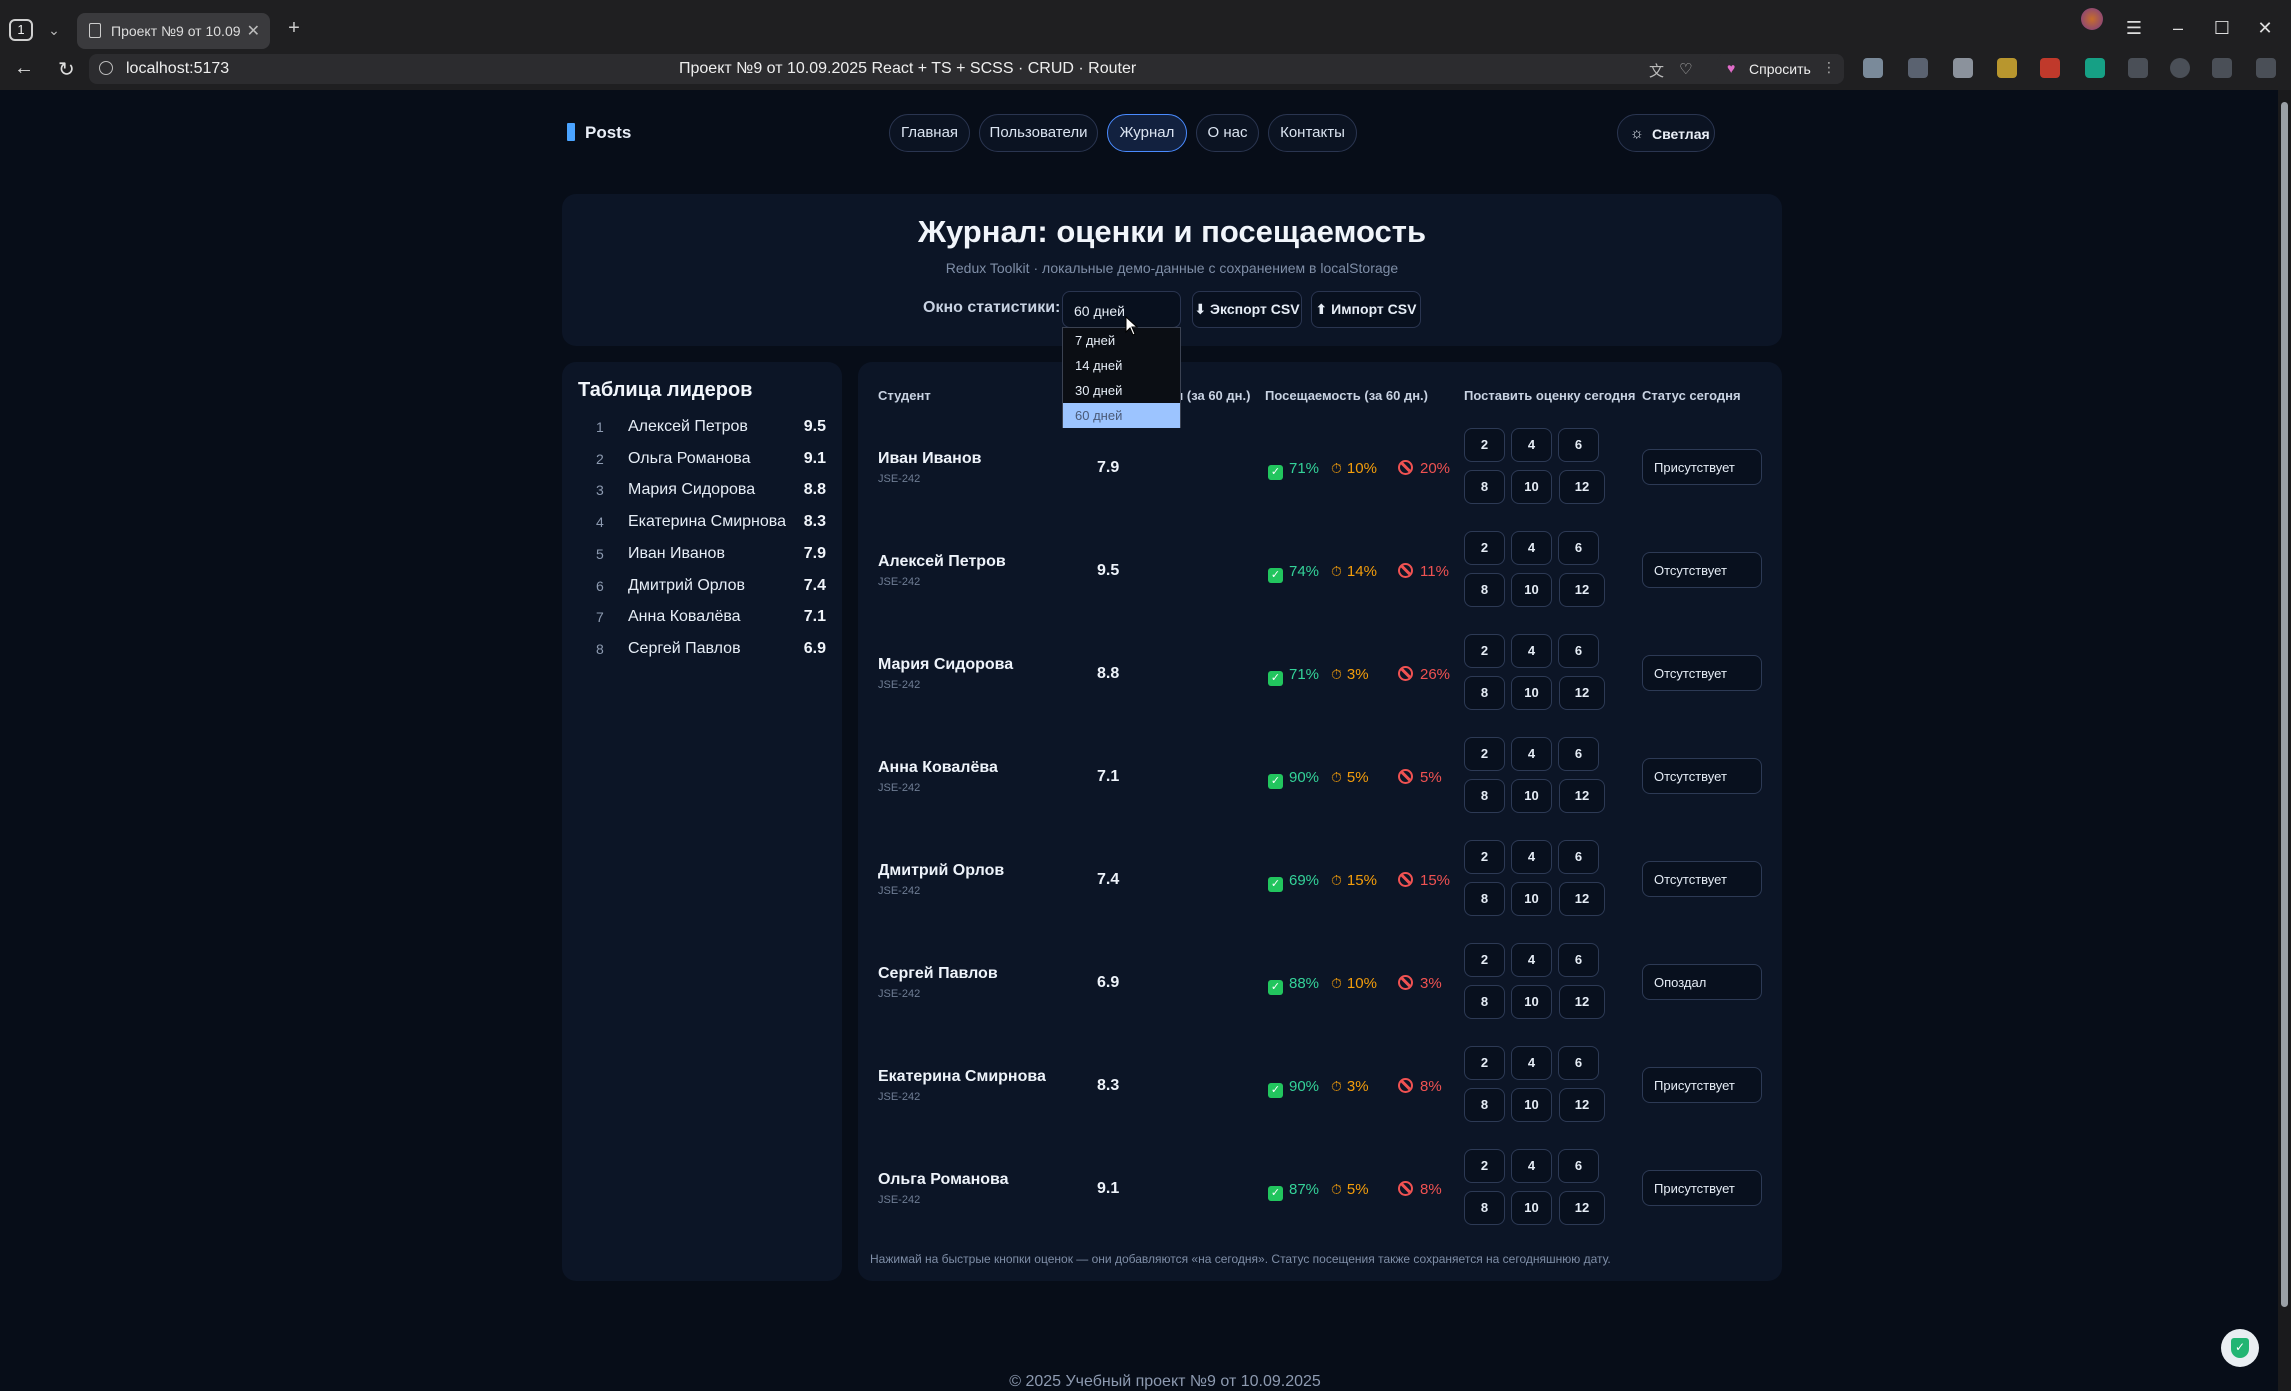 The height and width of the screenshot is (1391, 2291). What do you see at coordinates (1312, 133) in the screenshot?
I see `nav-contacts: Контакты` at bounding box center [1312, 133].